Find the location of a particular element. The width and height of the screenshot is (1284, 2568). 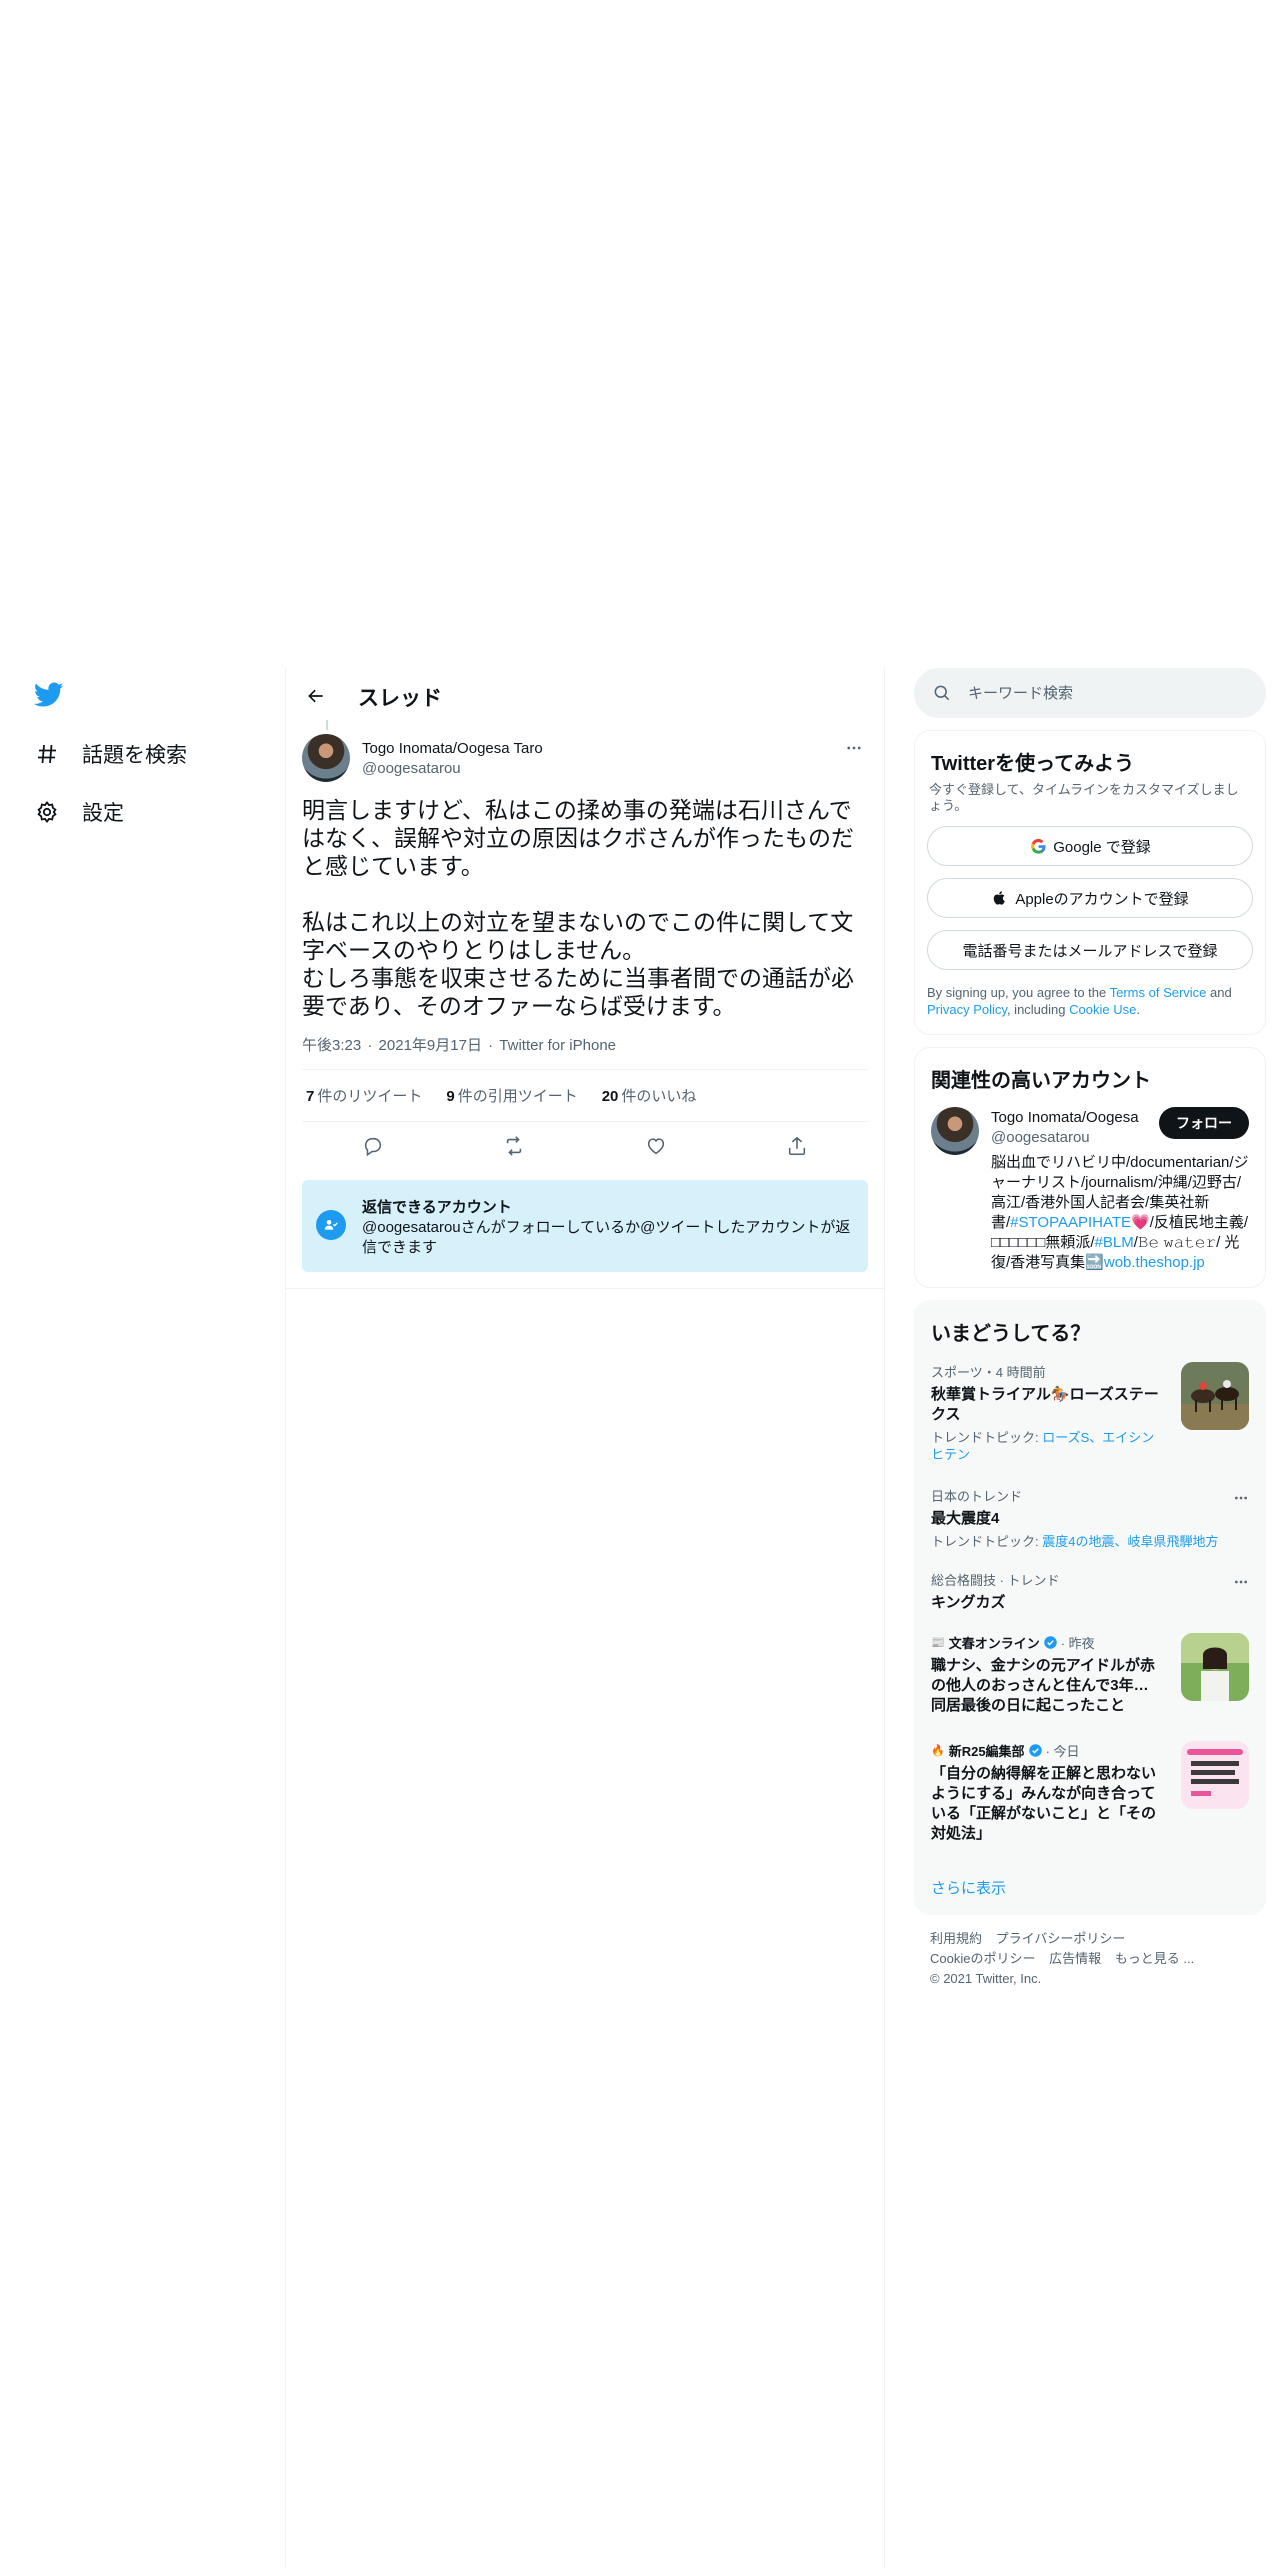

back-arrow-icon is located at coordinates (316, 696).